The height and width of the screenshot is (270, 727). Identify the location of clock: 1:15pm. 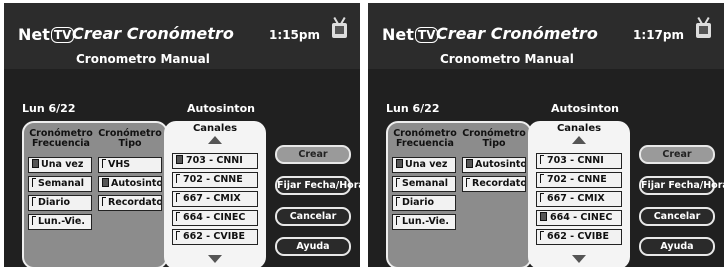
(294, 35).